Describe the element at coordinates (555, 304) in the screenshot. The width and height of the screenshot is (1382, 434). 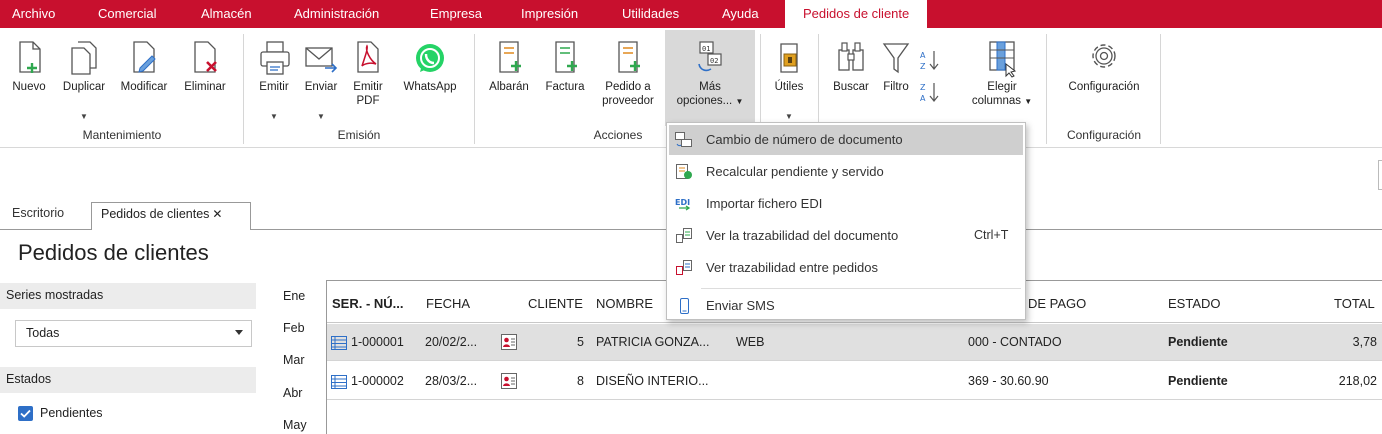
I see `col-header-cliente: CLIENTE` at that location.